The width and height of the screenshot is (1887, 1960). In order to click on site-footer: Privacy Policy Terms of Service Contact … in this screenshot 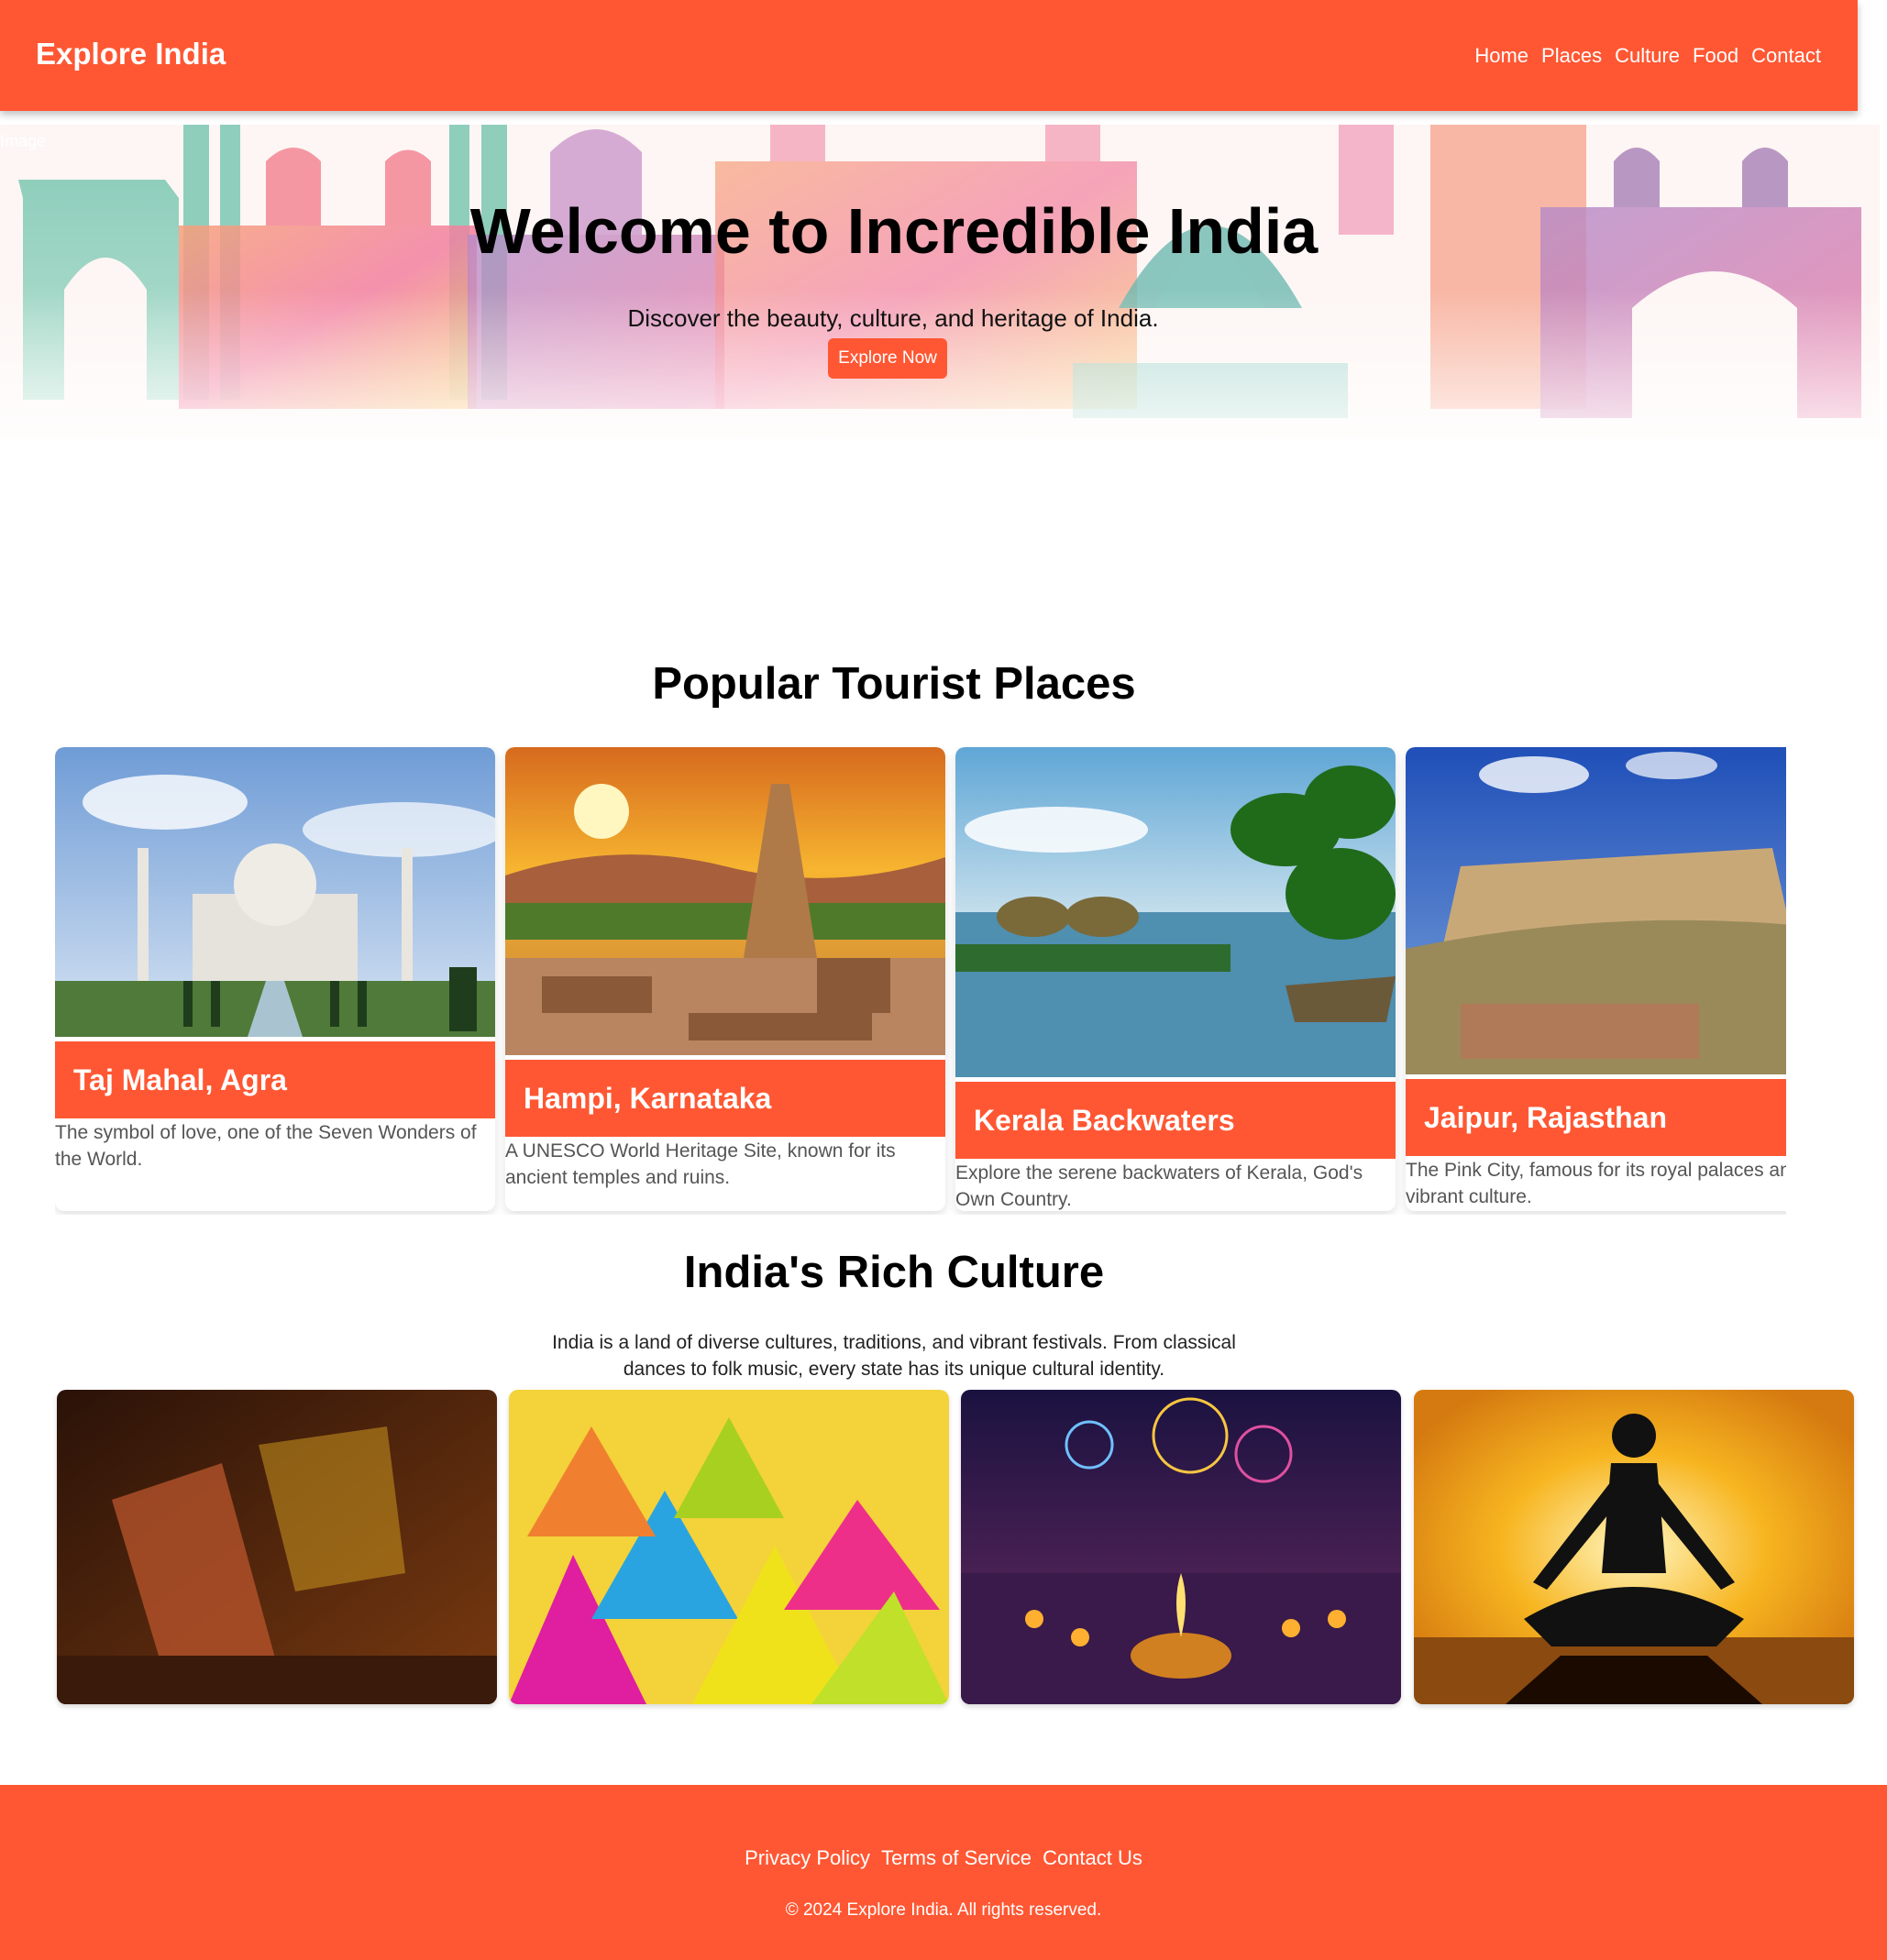, I will do `click(943, 1873)`.